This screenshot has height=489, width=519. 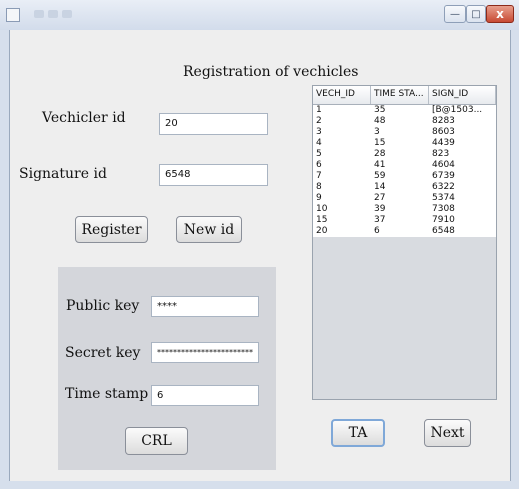 I want to click on column-header-sign-id: SIGN_ID, so click(x=462, y=95).